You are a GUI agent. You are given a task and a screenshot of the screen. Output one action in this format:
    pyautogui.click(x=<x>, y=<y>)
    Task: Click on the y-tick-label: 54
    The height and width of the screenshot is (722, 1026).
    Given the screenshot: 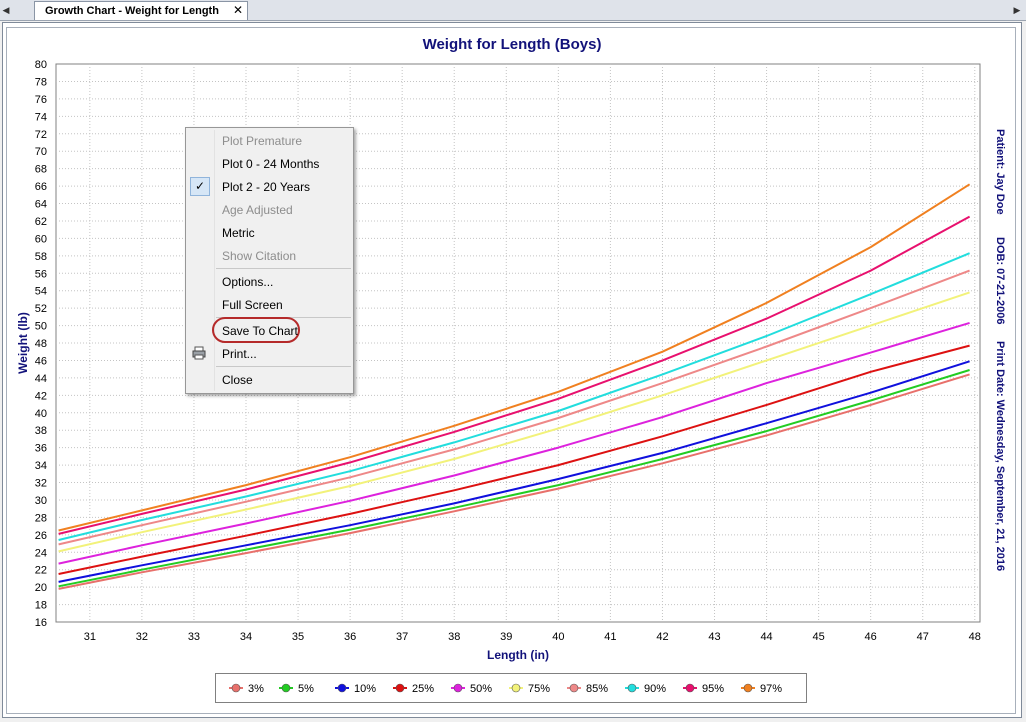 What is the action you would take?
    pyautogui.click(x=41, y=292)
    